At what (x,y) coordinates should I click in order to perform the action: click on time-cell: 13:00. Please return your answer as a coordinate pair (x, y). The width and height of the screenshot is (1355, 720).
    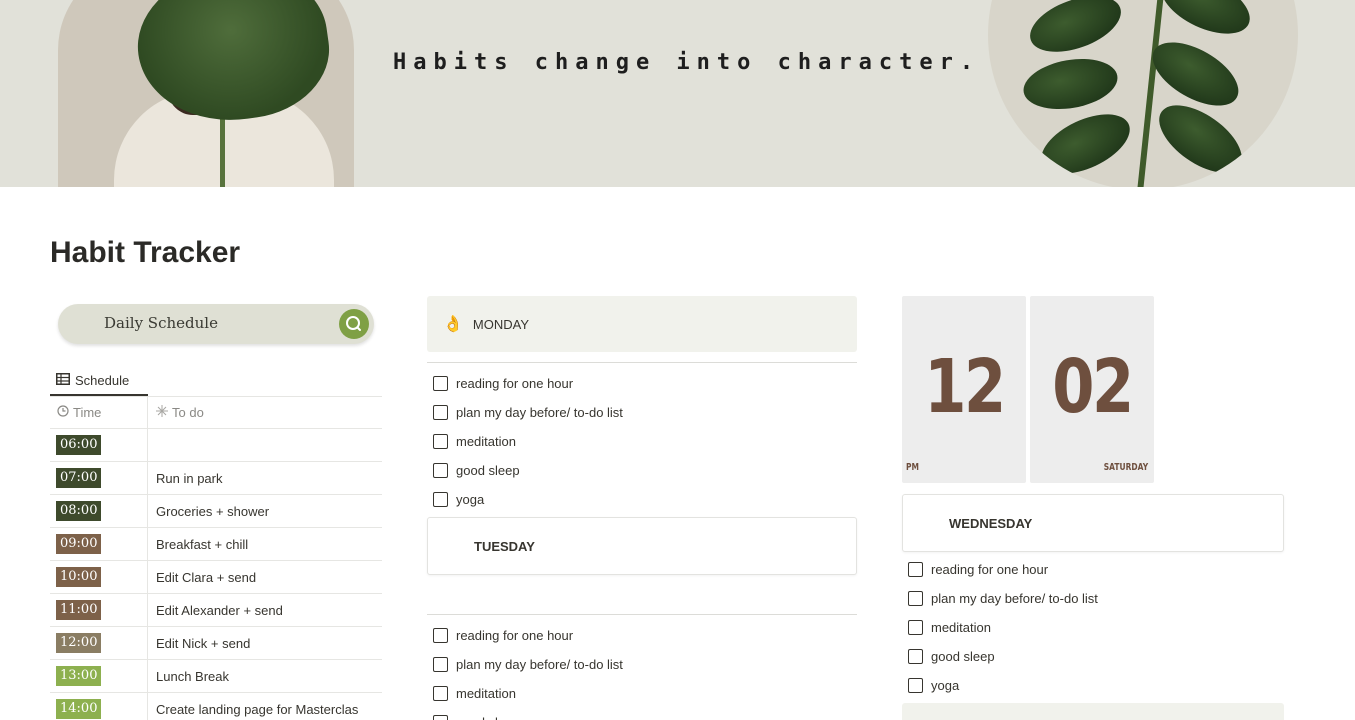
    Looking at the image, I should click on (99, 676).